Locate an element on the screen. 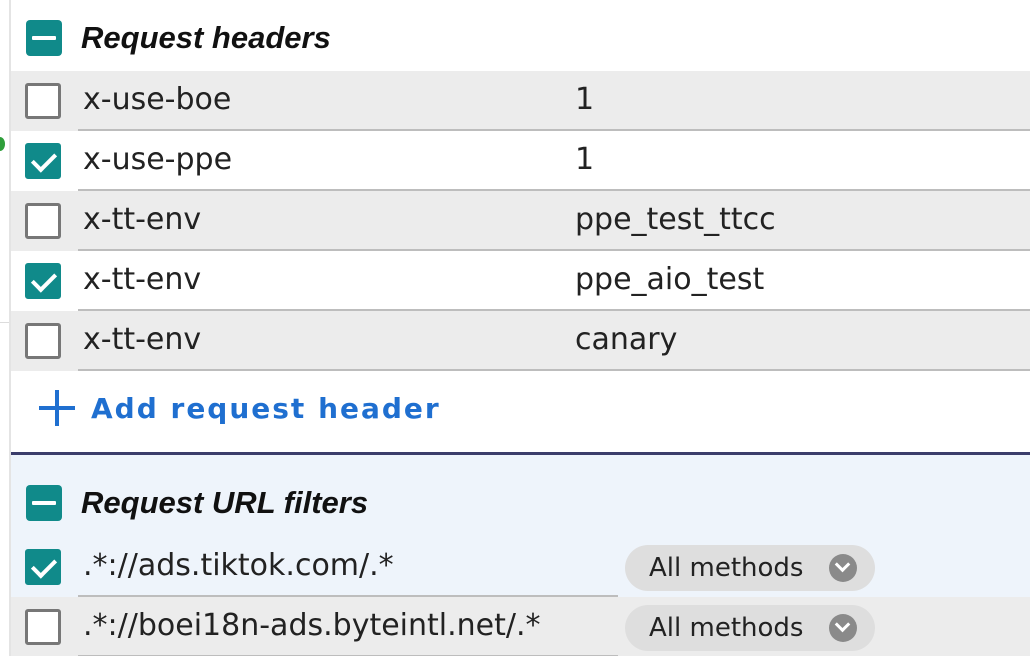 This screenshot has height=656, width=1030. header-row: x-tt-env ppe_aio_test is located at coordinates (520, 281).